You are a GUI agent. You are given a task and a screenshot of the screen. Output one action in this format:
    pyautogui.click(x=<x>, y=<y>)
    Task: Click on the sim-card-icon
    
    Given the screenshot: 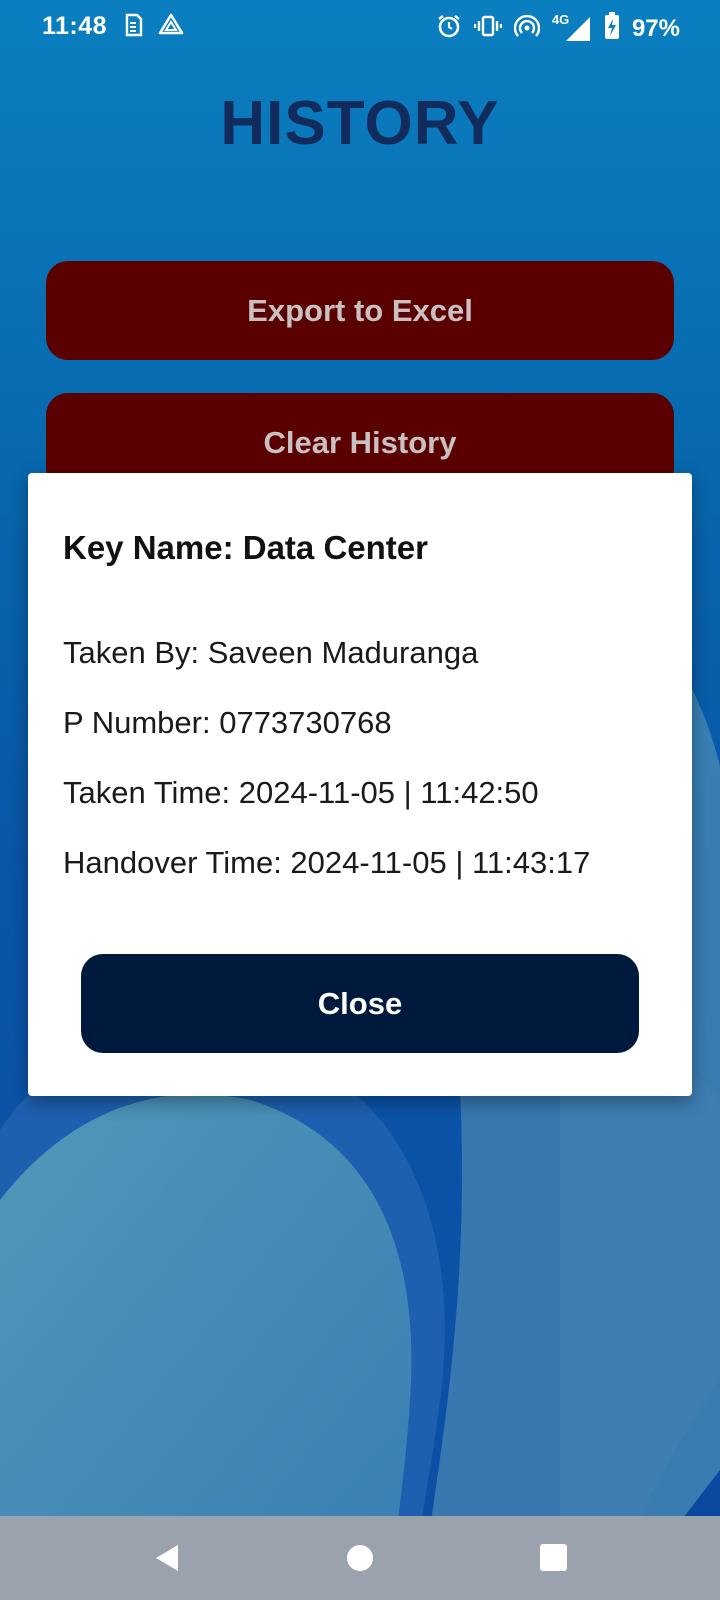 What is the action you would take?
    pyautogui.click(x=133, y=27)
    